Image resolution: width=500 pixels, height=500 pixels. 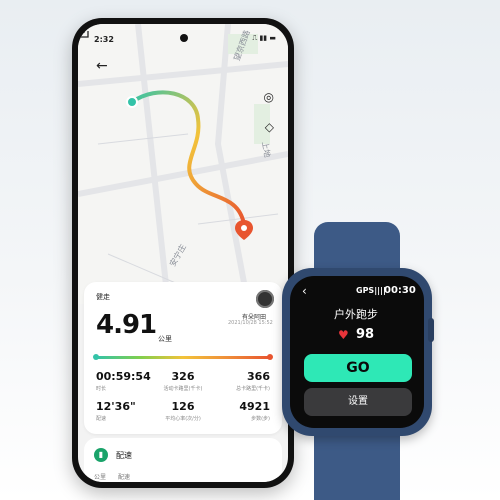 What do you see at coordinates (258, 376) in the screenshot?
I see `stat-value: 366` at bounding box center [258, 376].